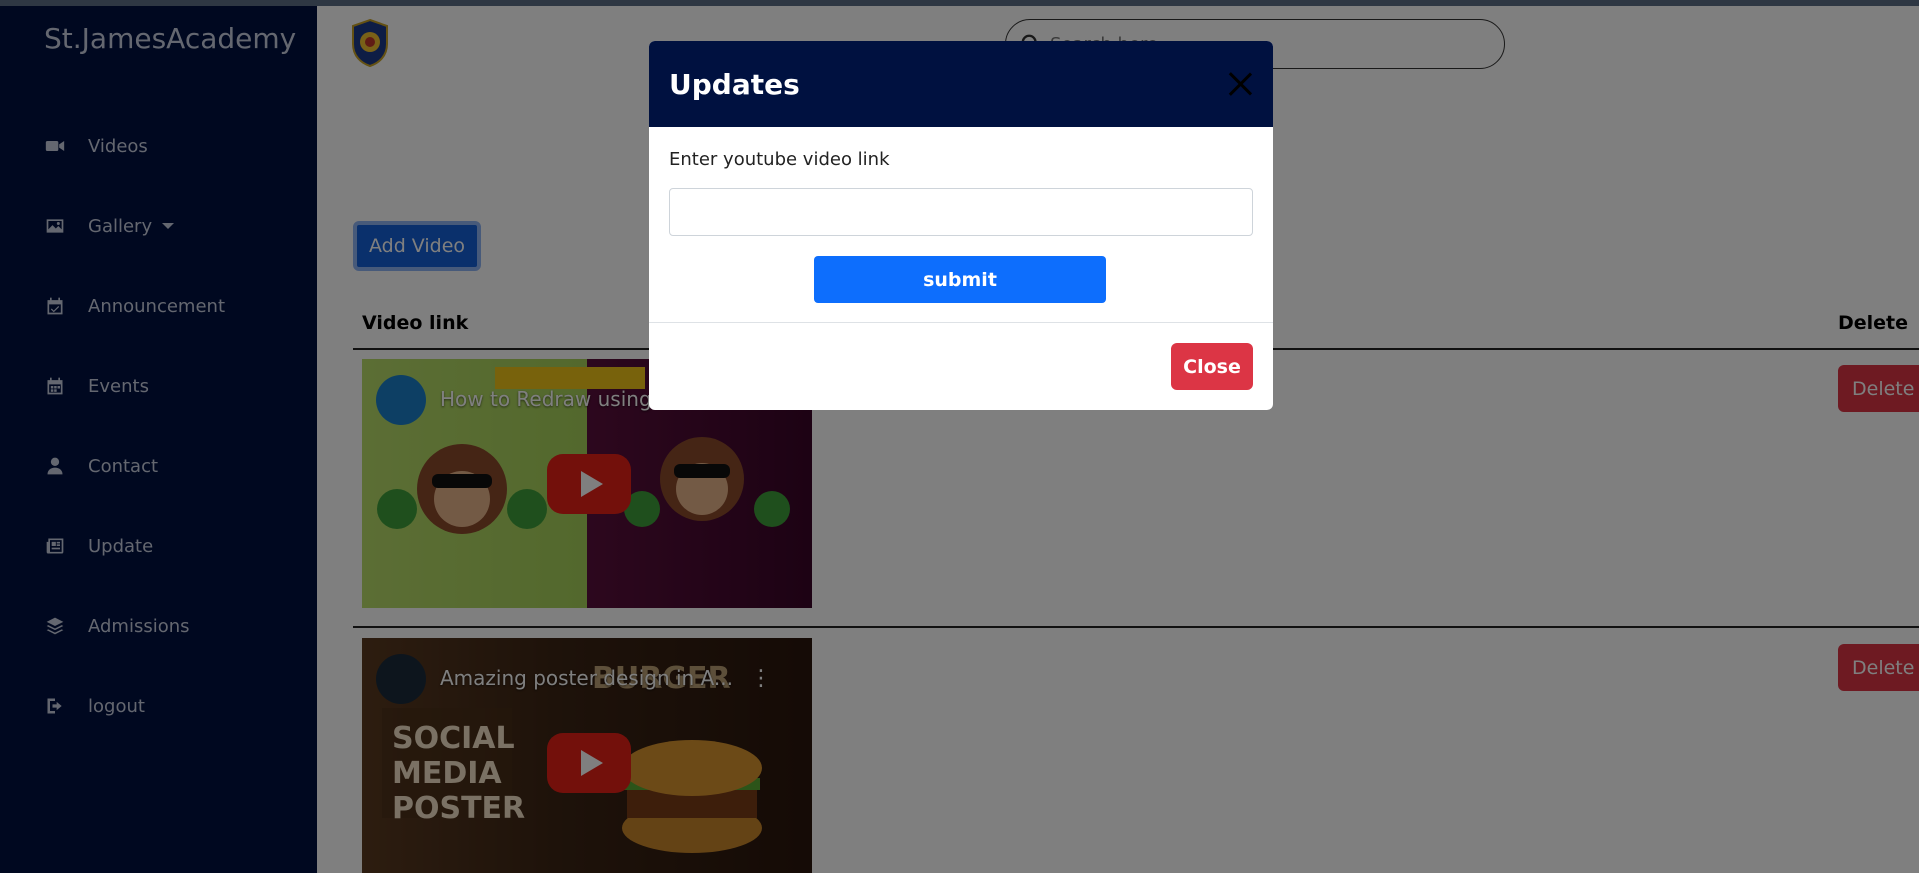 Image resolution: width=1919 pixels, height=873 pixels. Describe the element at coordinates (961, 366) in the screenshot. I see `modal-footer: Close` at that location.